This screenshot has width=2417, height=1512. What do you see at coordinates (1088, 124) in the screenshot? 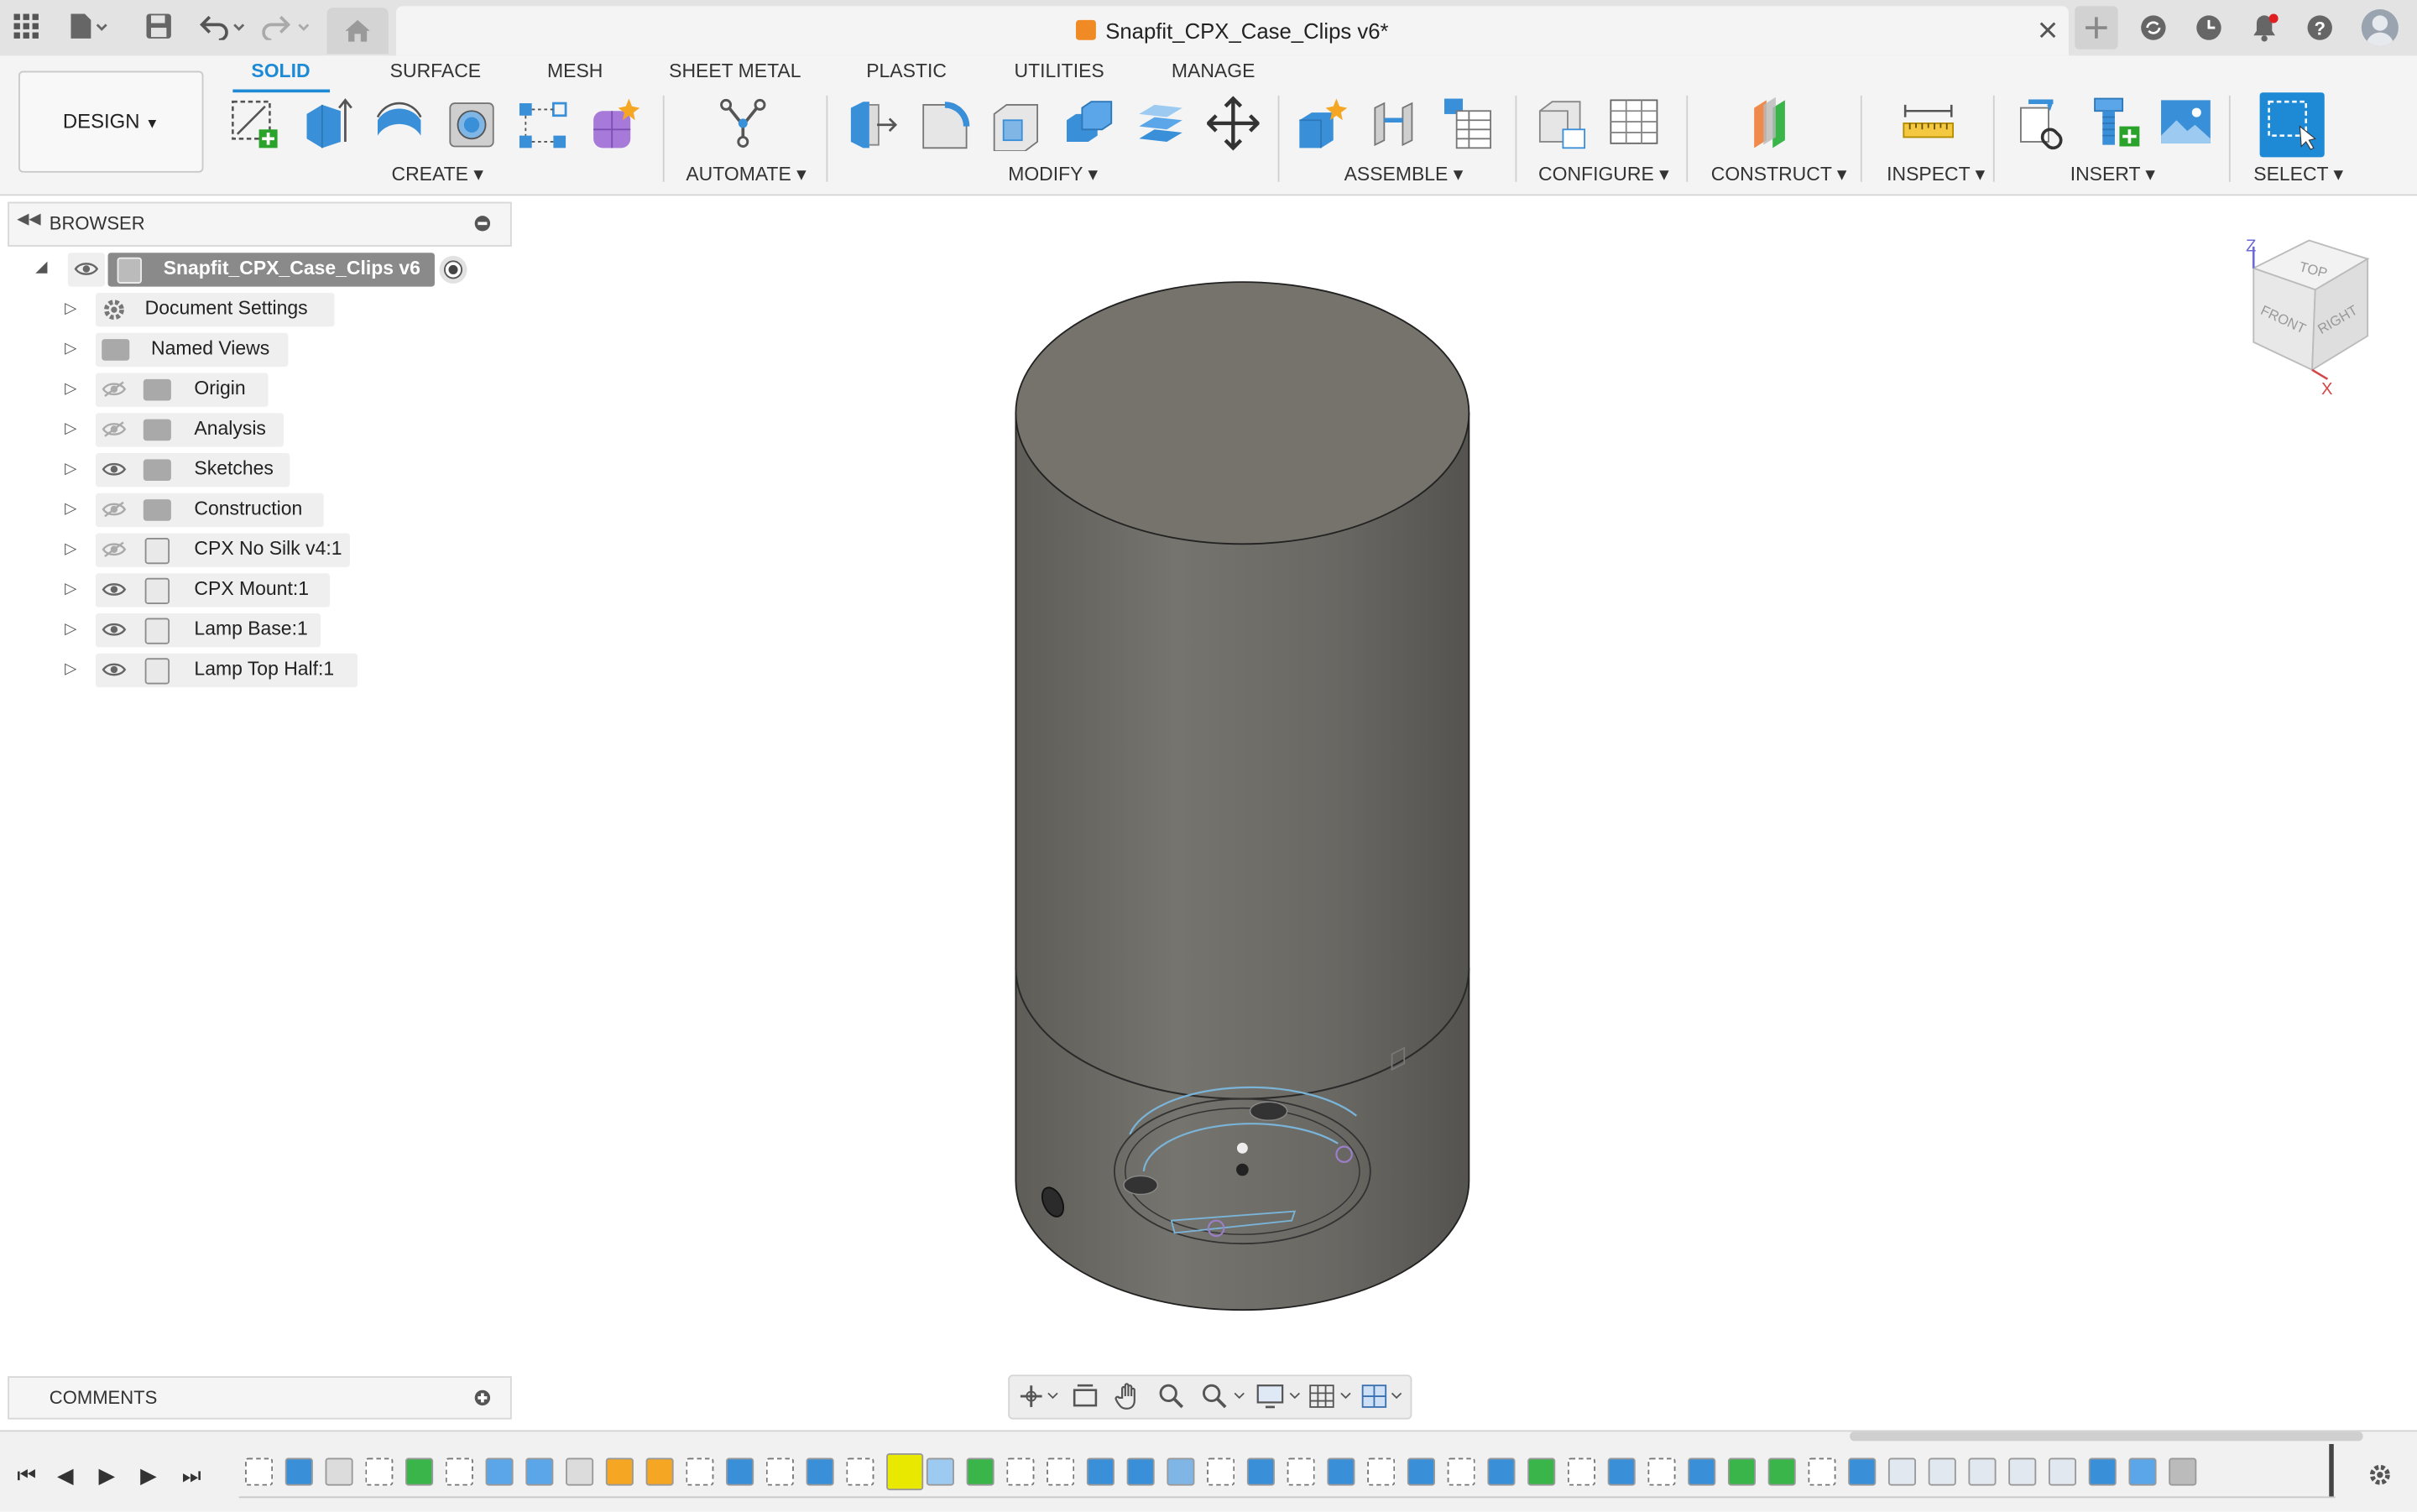
I see `combine-icon` at bounding box center [1088, 124].